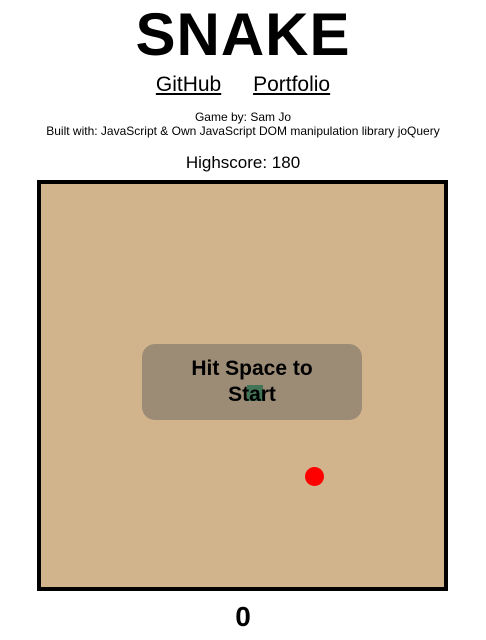 This screenshot has height=640, width=486. What do you see at coordinates (243, 616) in the screenshot?
I see `current-score: 0` at bounding box center [243, 616].